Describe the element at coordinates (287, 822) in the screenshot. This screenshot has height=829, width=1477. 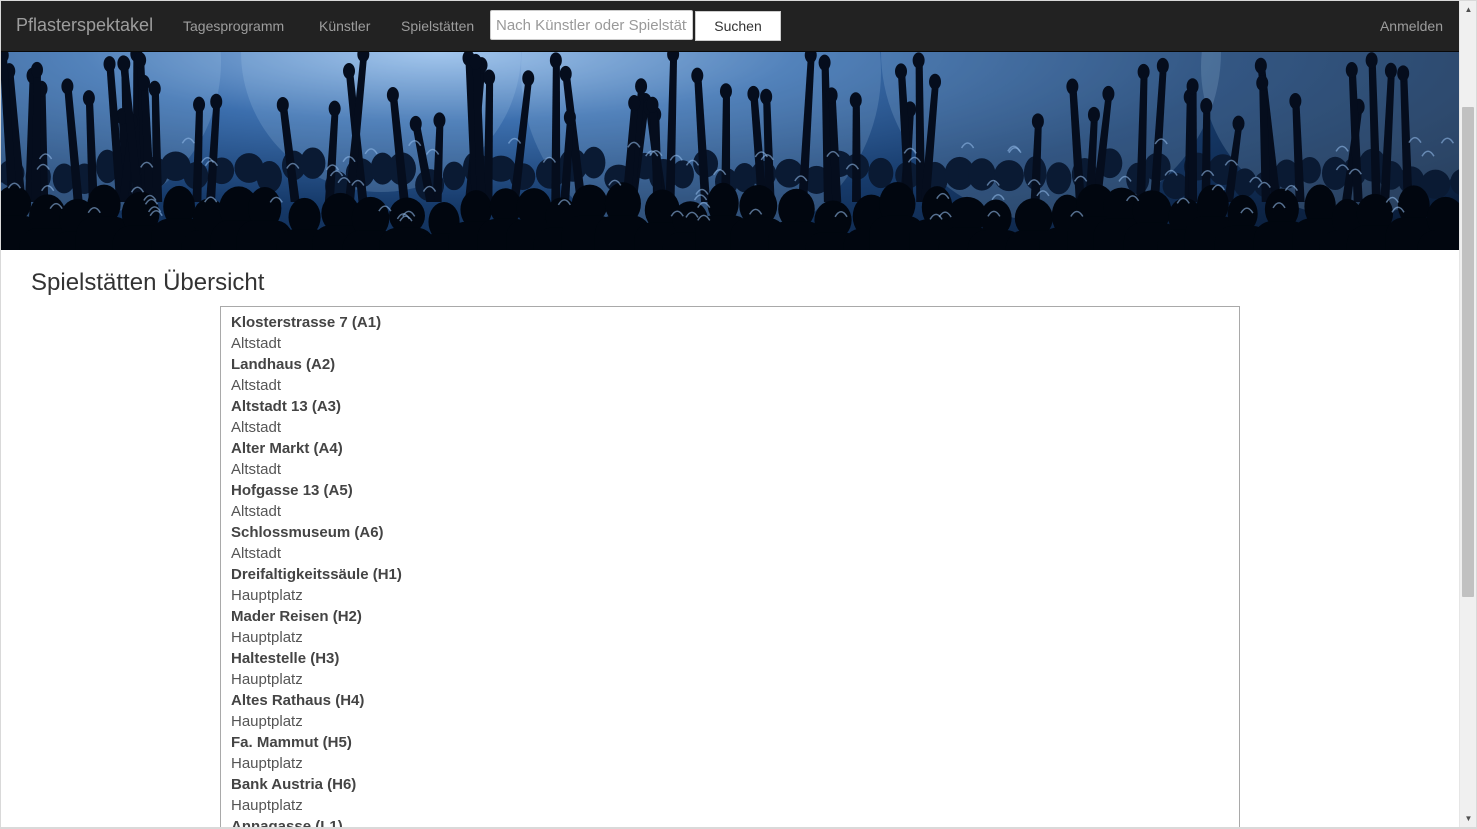
I see `venue-name: Annagasse (L1)` at that location.